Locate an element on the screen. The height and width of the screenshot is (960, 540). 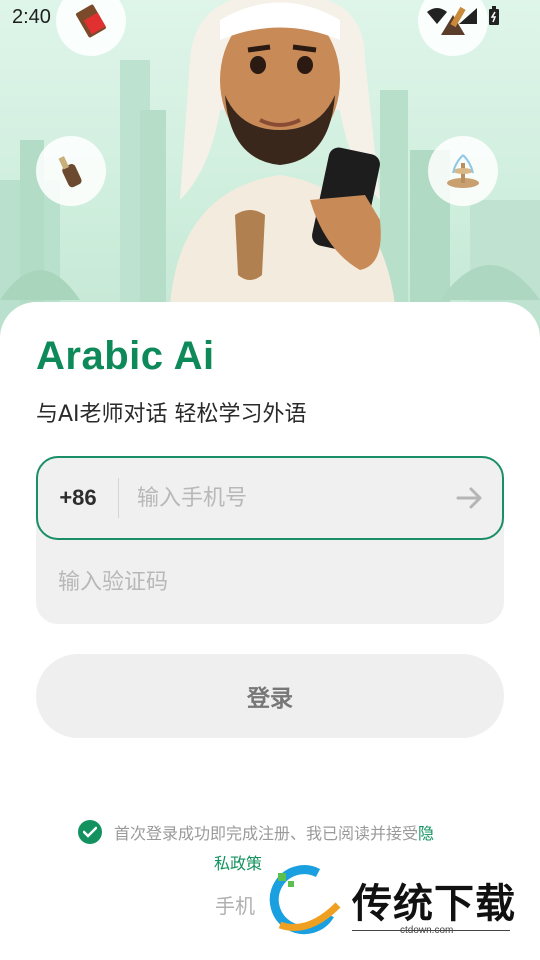
arrow-right-icon is located at coordinates (470, 498).